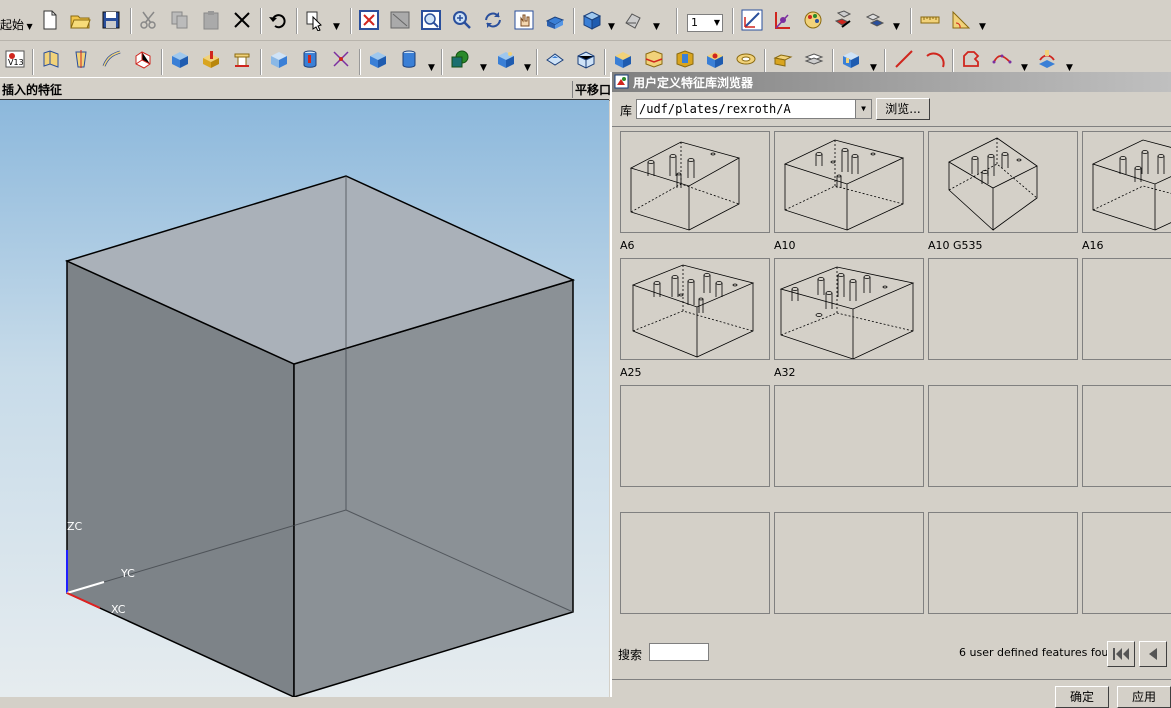 Image resolution: width=1171 pixels, height=708 pixels. I want to click on chevron-down-icon: ▼, so click(863, 109).